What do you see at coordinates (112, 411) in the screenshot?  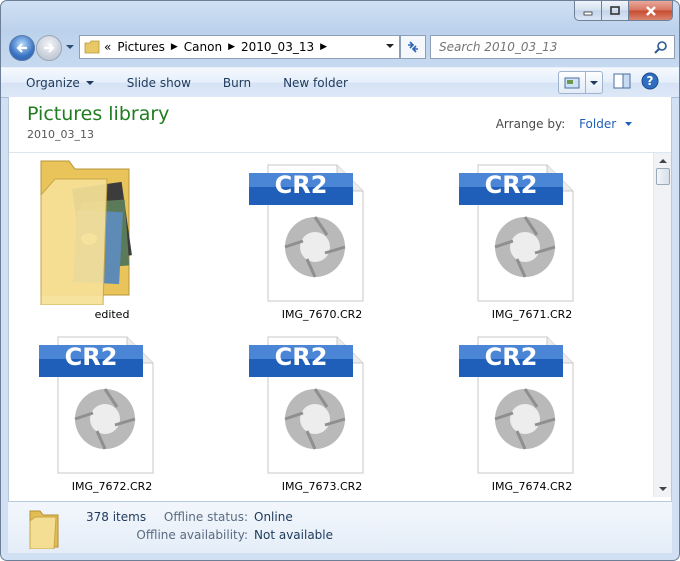 I see `file-item-img-7672: CR2 IMG_7672.CR2` at bounding box center [112, 411].